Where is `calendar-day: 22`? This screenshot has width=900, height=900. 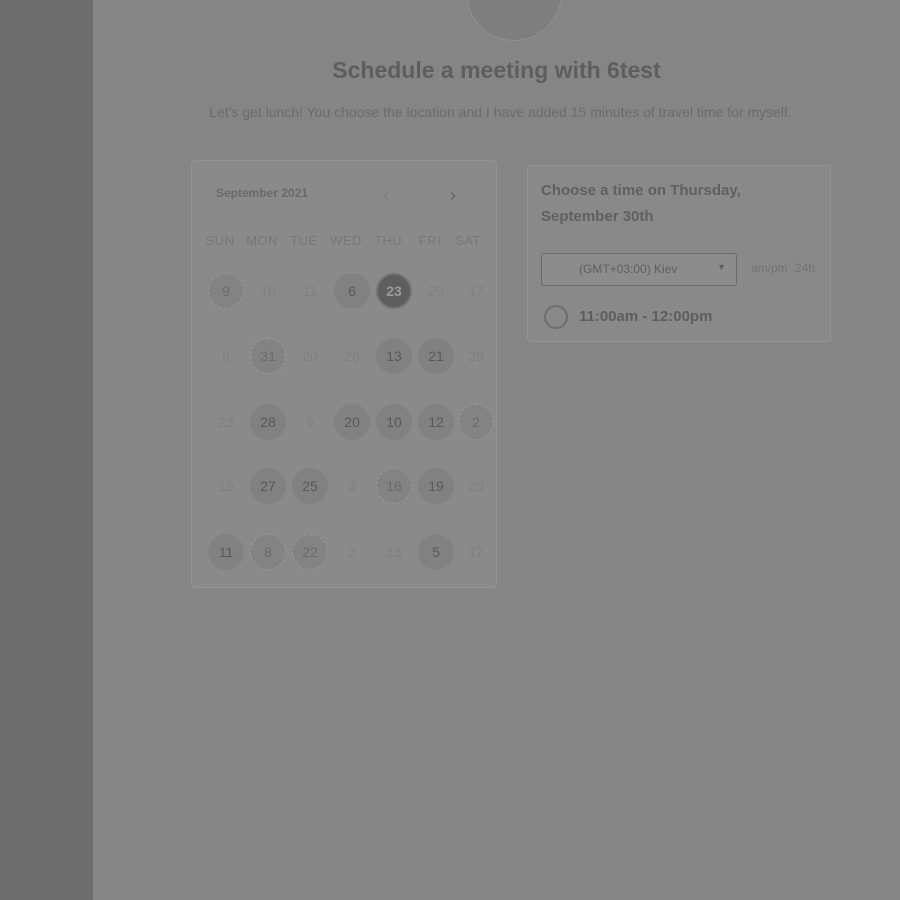 calendar-day: 22 is located at coordinates (310, 552).